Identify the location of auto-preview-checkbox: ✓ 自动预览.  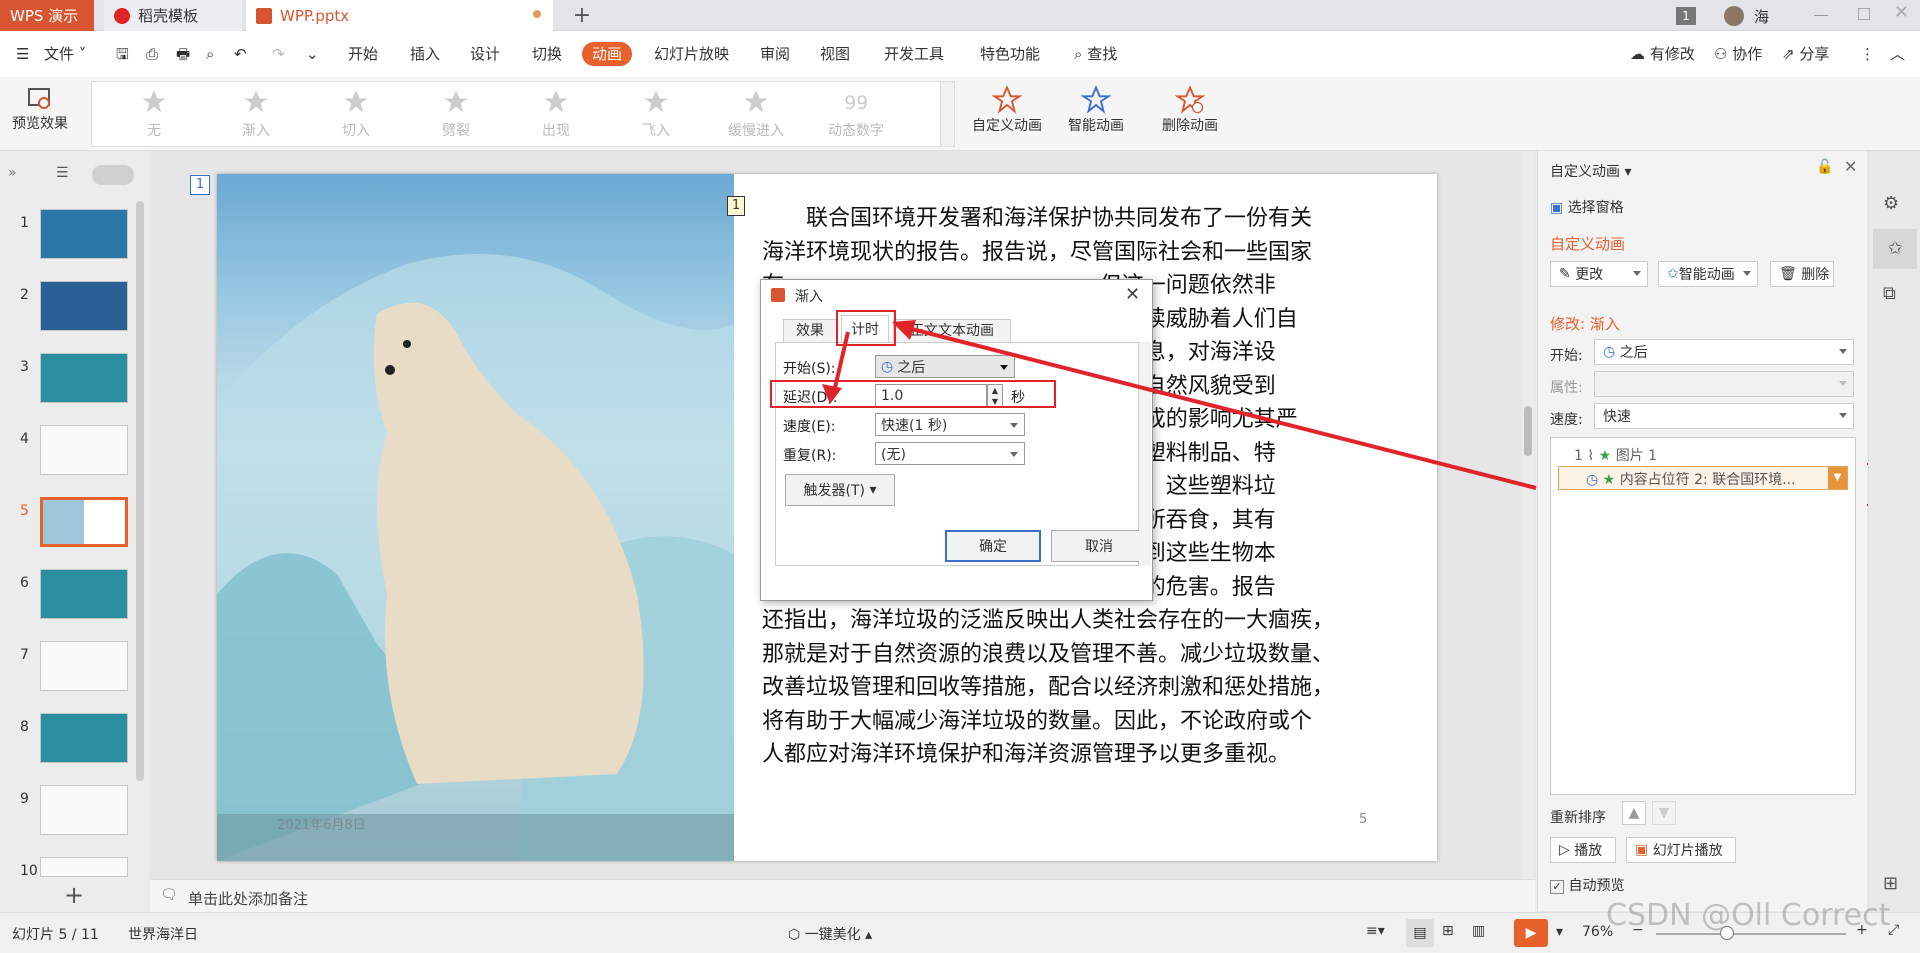
(1587, 885).